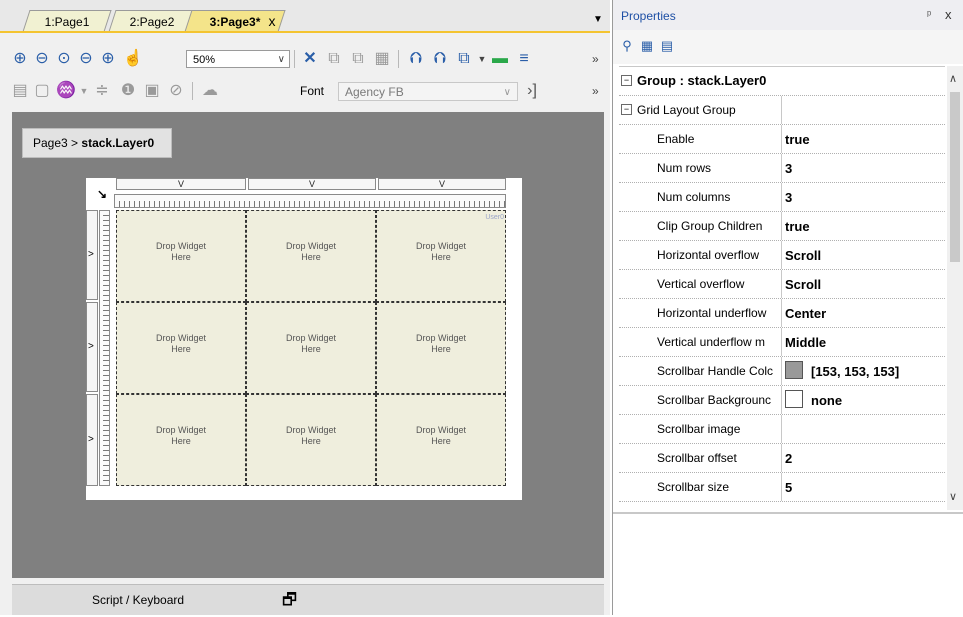 The image size is (963, 617). Describe the element at coordinates (84, 91) in the screenshot. I see `fill-dropdown-icon: ▼` at that location.